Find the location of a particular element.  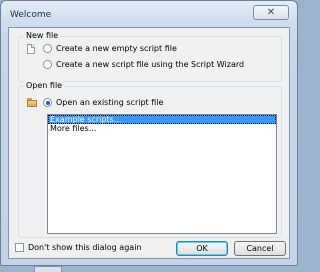

radio-open-existing-file: Open an existing script file is located at coordinates (103, 102).